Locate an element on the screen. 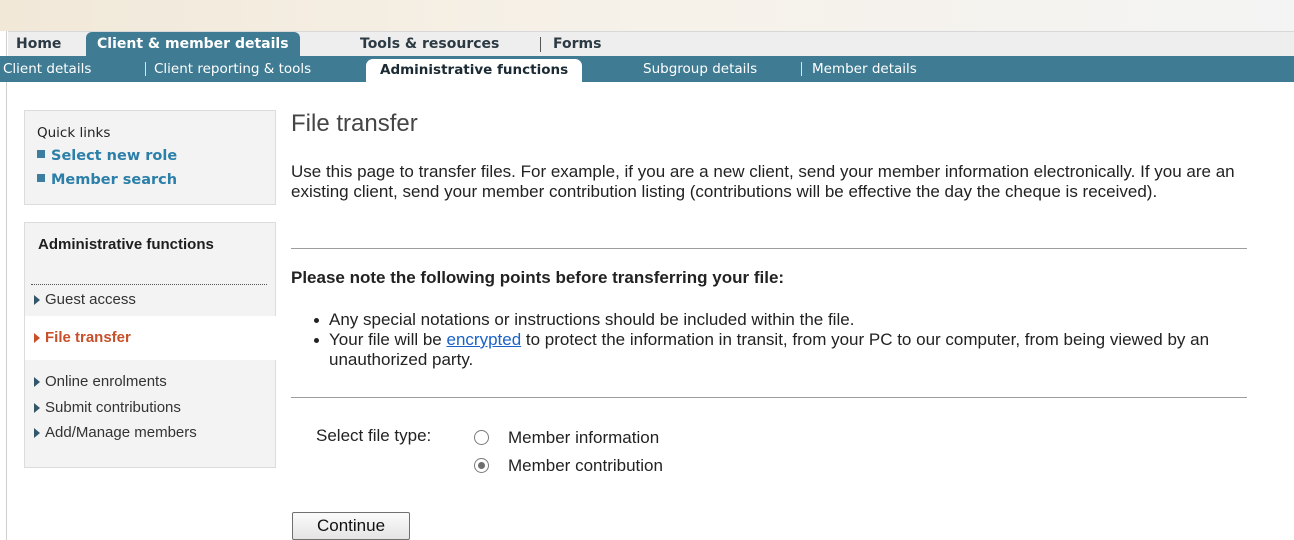 The width and height of the screenshot is (1294, 540). page-title: File transfer is located at coordinates (354, 123).